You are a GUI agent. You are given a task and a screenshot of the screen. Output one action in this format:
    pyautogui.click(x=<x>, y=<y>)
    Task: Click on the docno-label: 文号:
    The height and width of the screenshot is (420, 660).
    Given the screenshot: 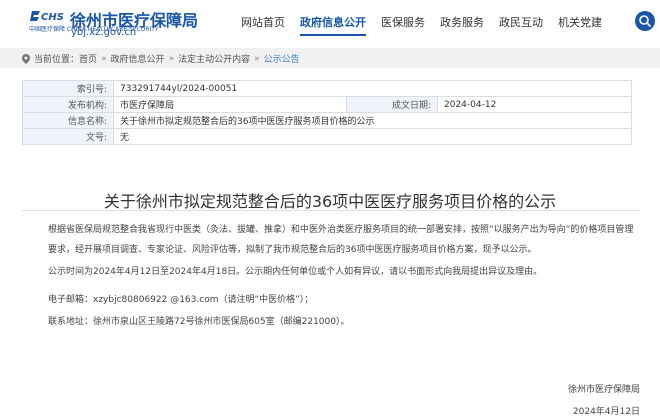 What is the action you would take?
    pyautogui.click(x=68, y=136)
    